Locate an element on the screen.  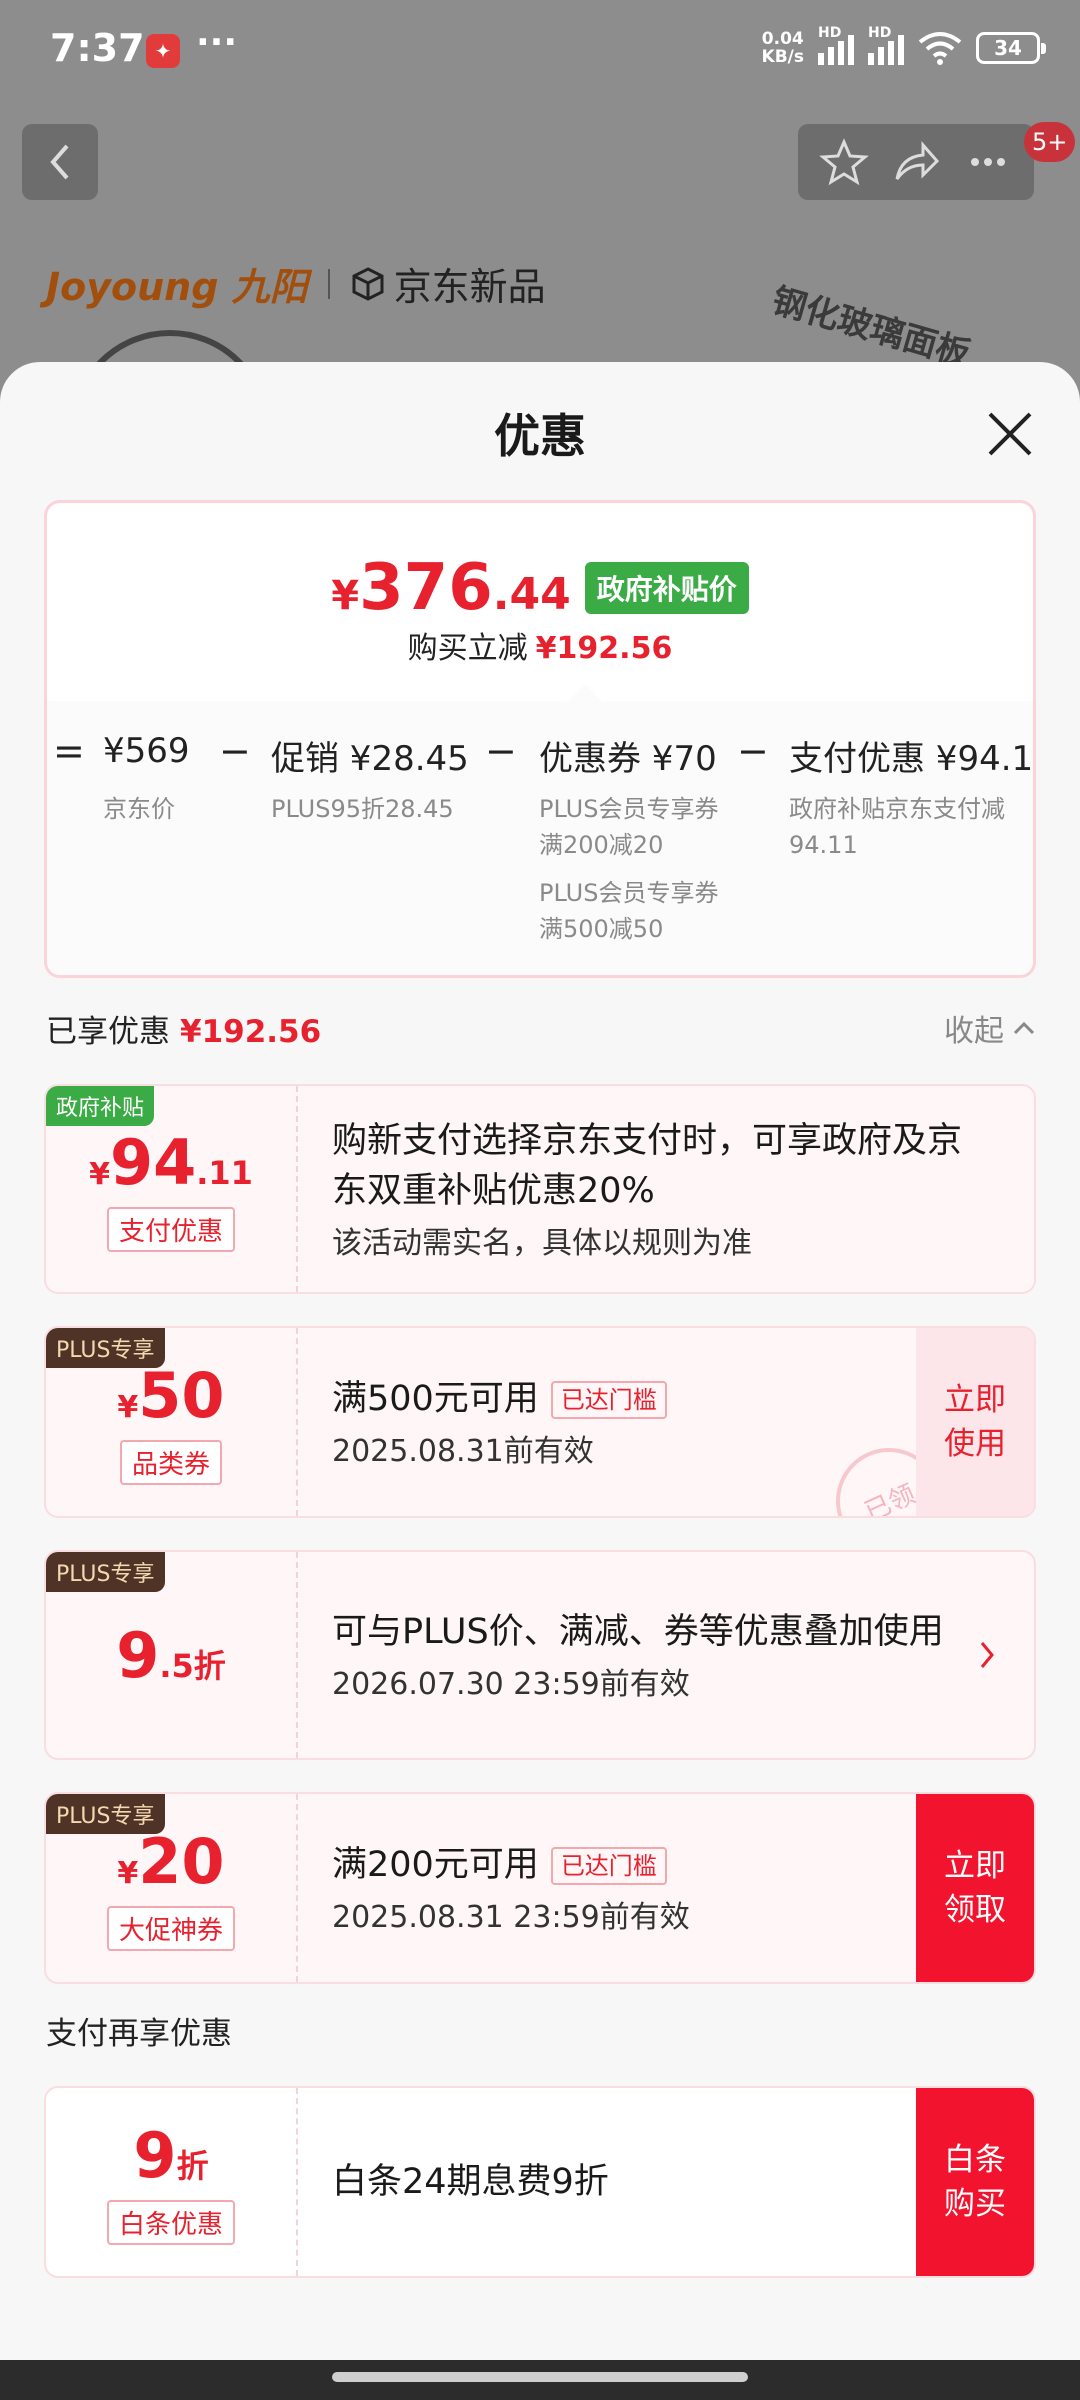
signal-2-icon: HD is located at coordinates (886, 45).